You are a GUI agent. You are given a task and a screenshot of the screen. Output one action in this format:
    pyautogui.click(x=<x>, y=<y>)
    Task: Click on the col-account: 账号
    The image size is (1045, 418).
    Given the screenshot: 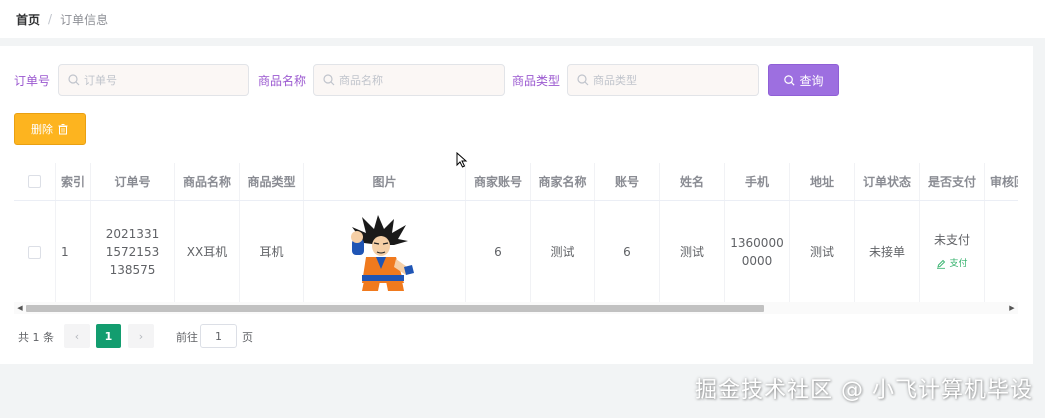 What is the action you would take?
    pyautogui.click(x=627, y=181)
    